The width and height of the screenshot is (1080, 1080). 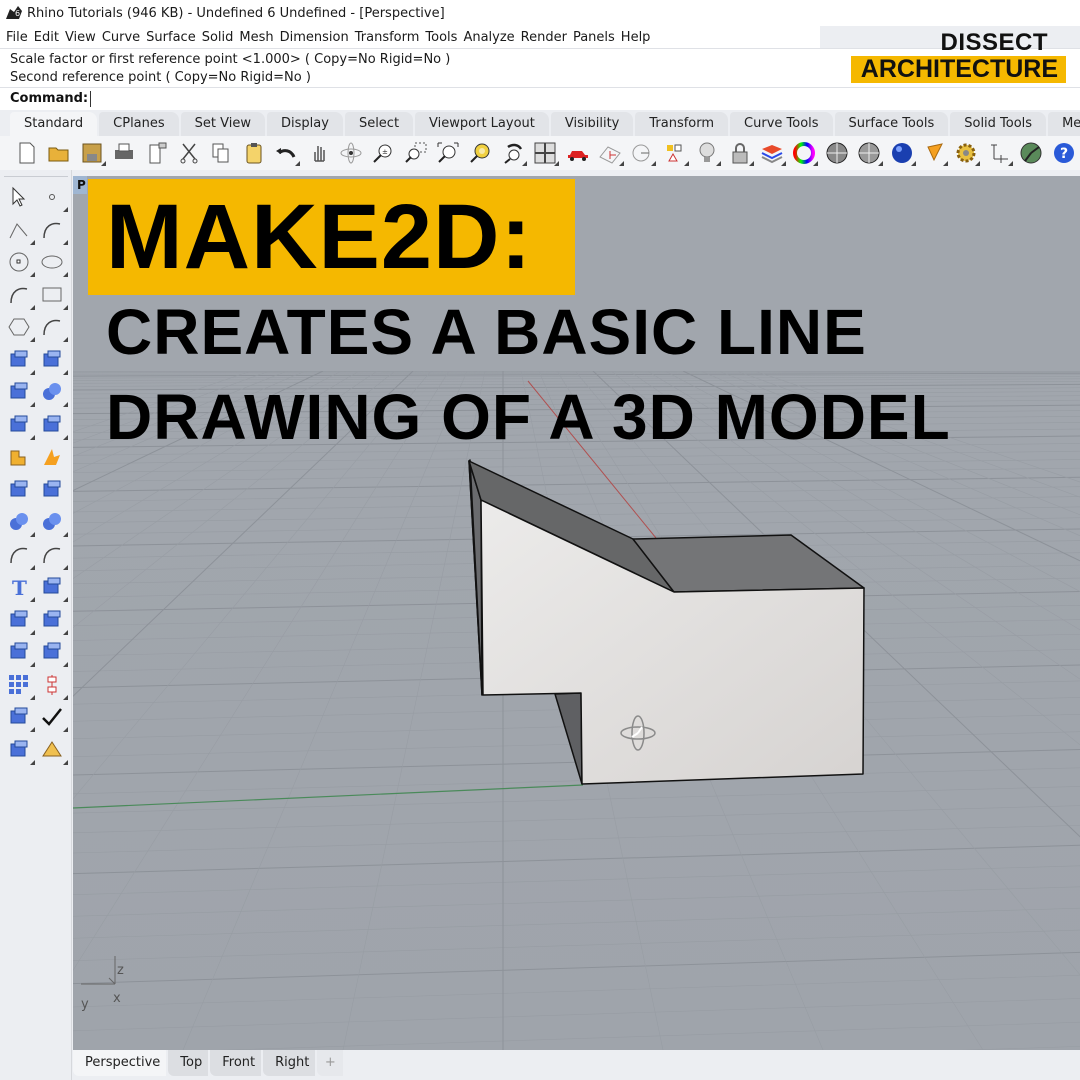 I want to click on trim-icon, so click(x=19, y=490).